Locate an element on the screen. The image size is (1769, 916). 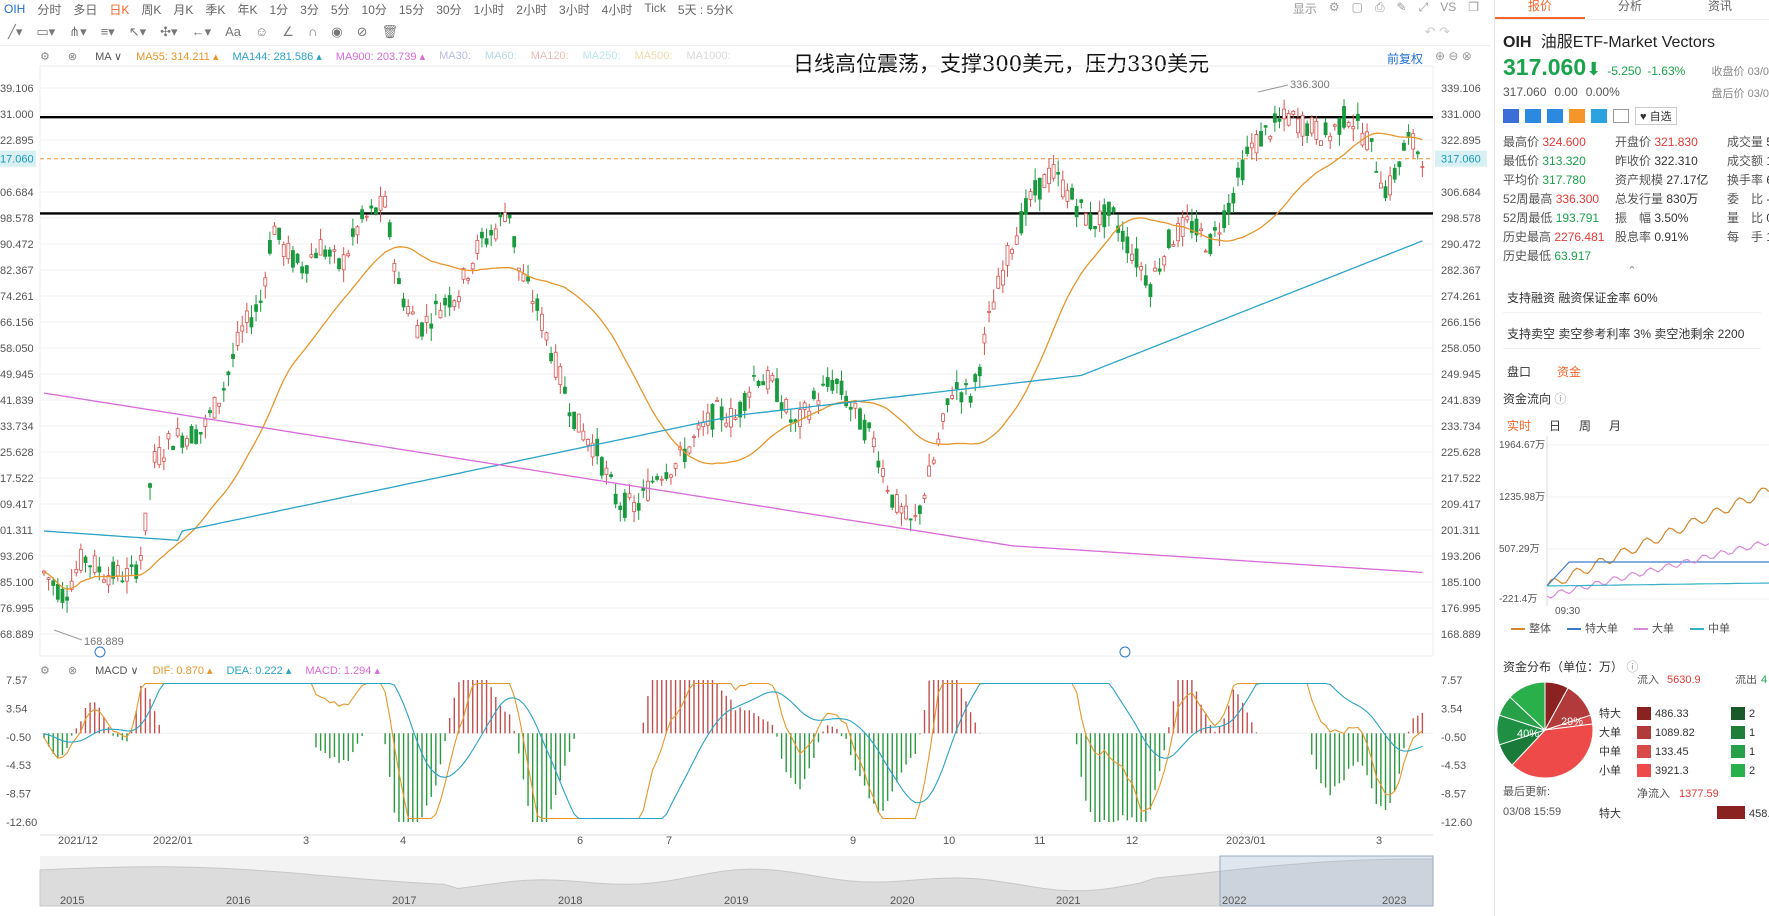
ma-item-5: MA60: is located at coordinates (501, 56).